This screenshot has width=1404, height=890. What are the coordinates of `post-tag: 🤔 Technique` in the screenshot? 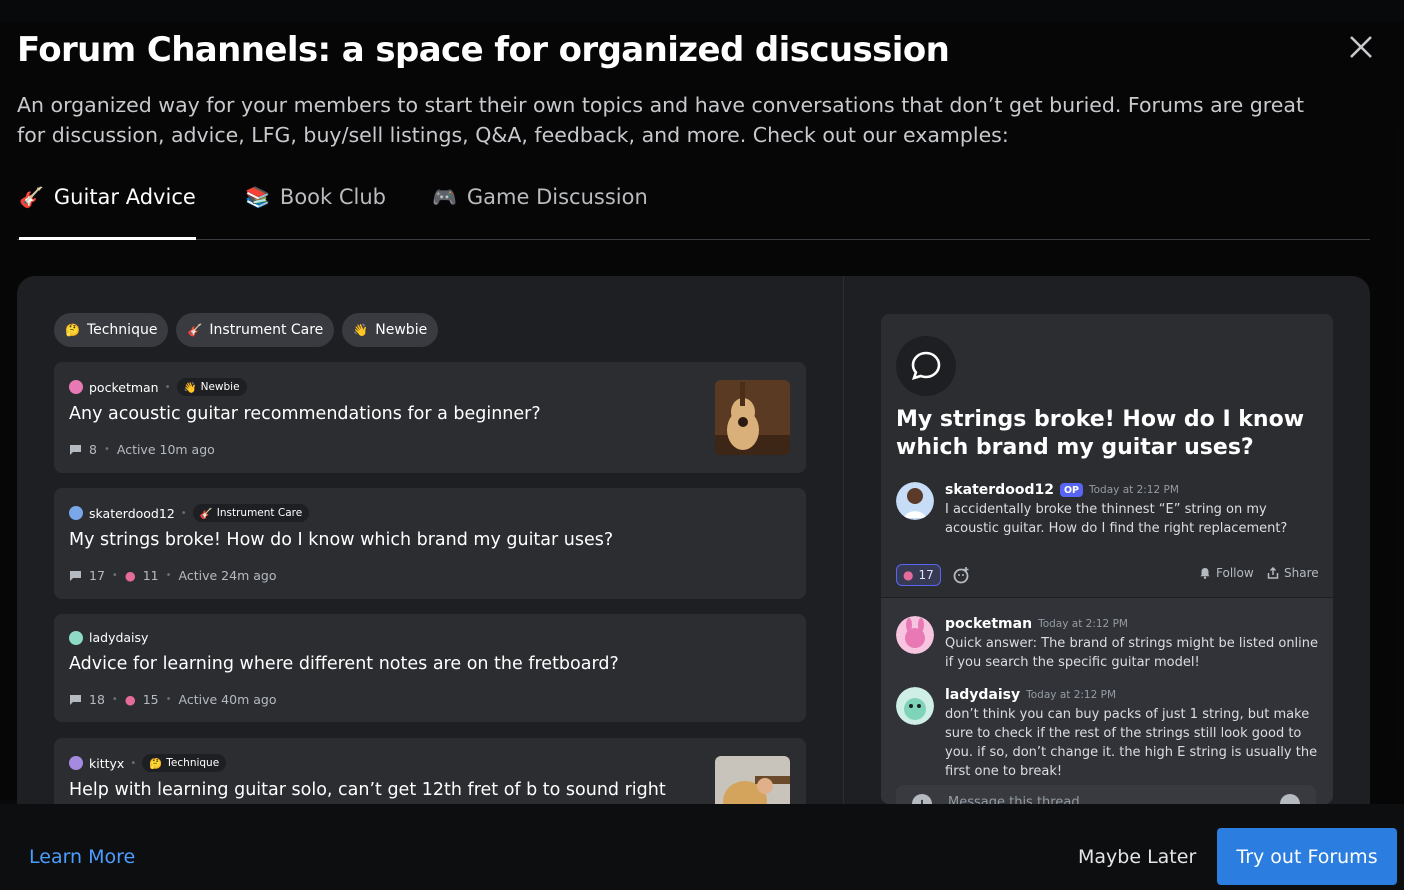 It's located at (184, 763).